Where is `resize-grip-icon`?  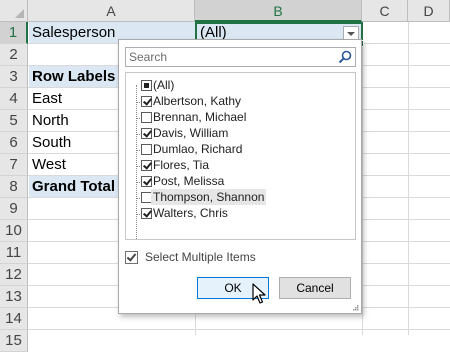
resize-grip-icon is located at coordinates (355, 307).